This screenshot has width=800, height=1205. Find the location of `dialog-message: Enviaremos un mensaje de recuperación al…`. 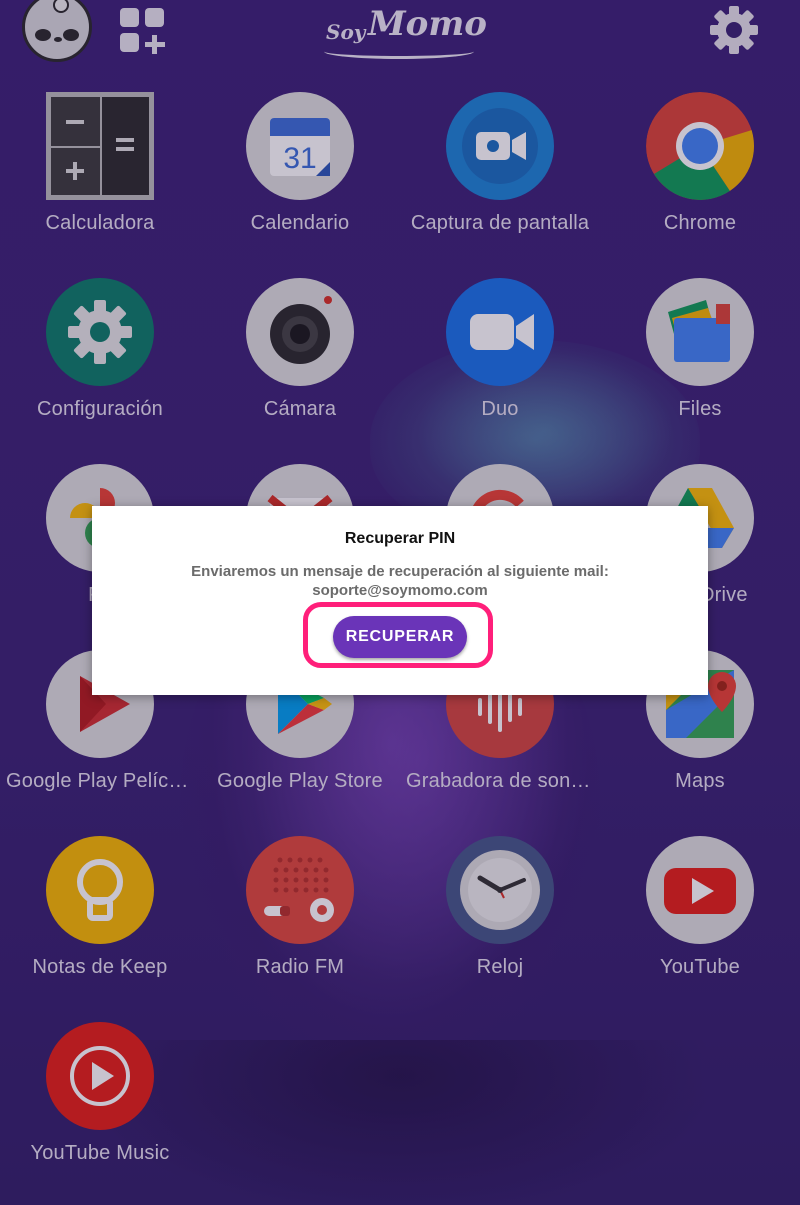

dialog-message: Enviaremos un mensaje de recuperación al… is located at coordinates (400, 581).